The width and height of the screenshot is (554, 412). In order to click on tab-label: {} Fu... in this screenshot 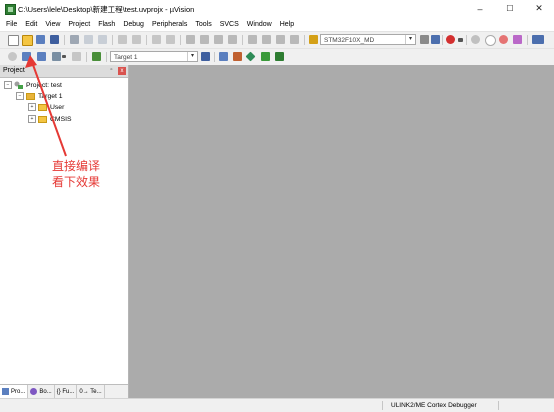, I will do `click(65, 391)`.